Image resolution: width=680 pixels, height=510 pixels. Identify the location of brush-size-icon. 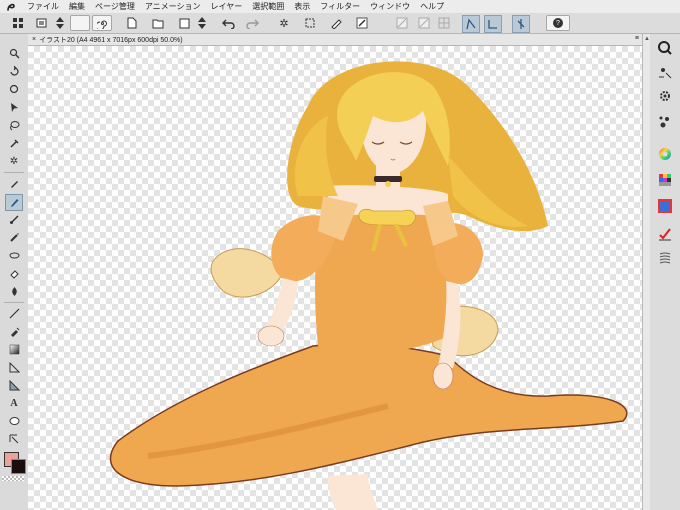
(665, 122).